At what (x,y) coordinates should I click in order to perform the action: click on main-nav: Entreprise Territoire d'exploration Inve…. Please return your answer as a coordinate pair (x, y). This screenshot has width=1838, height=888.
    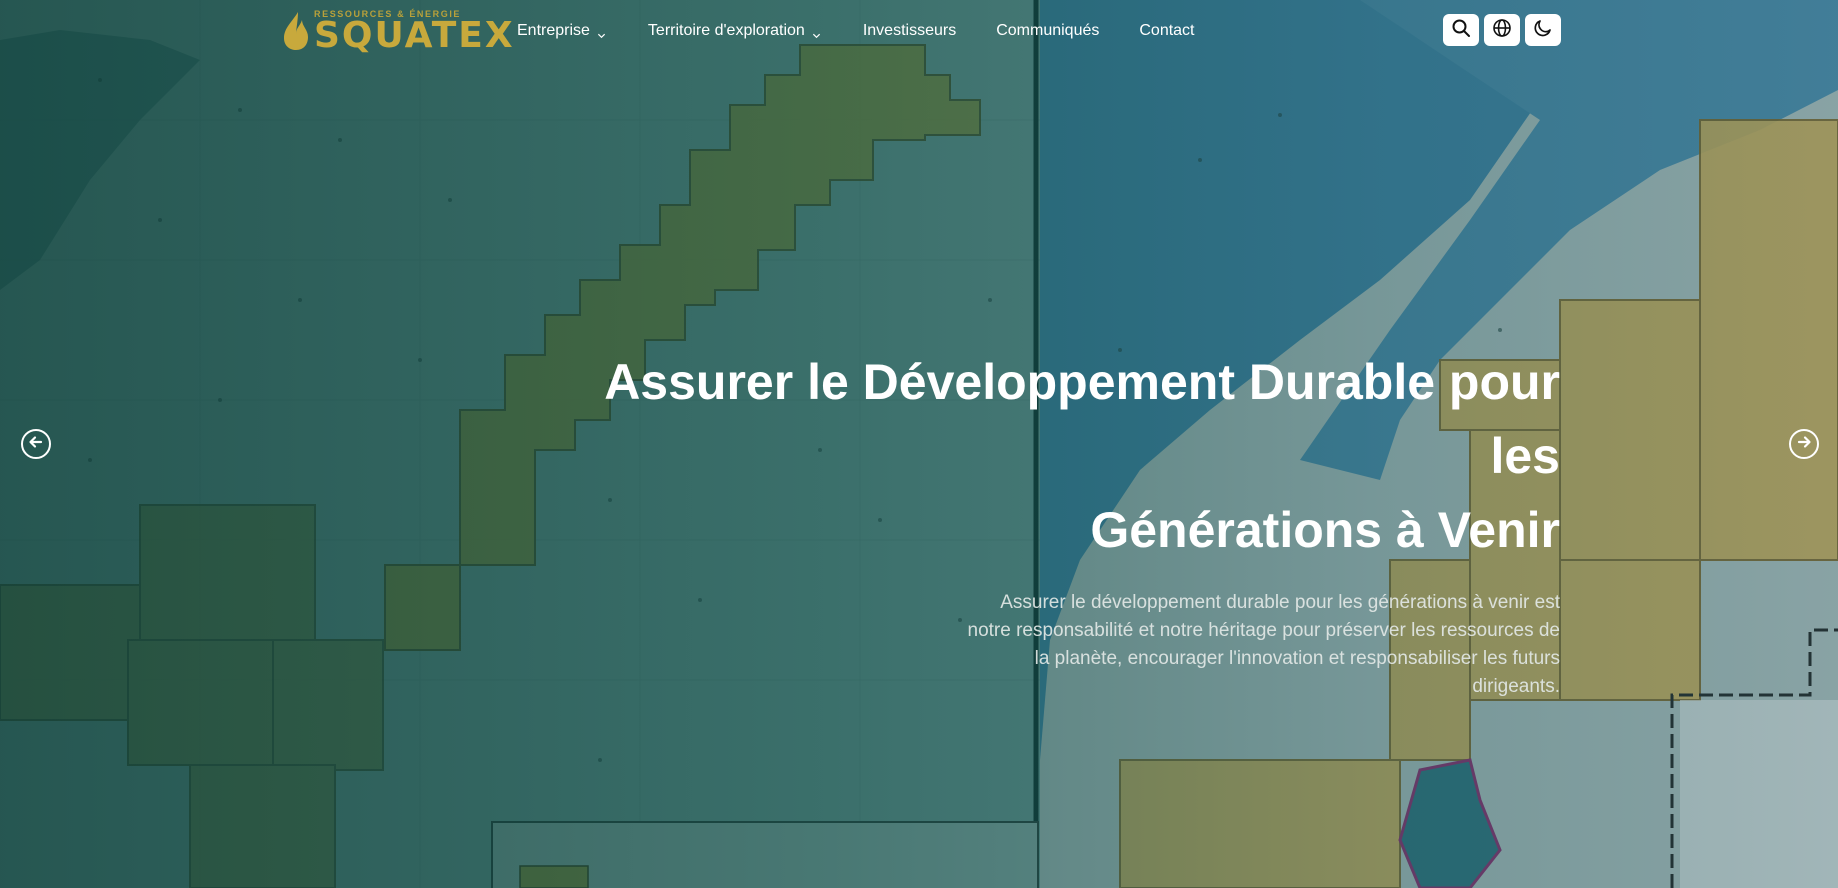
    Looking at the image, I should click on (856, 31).